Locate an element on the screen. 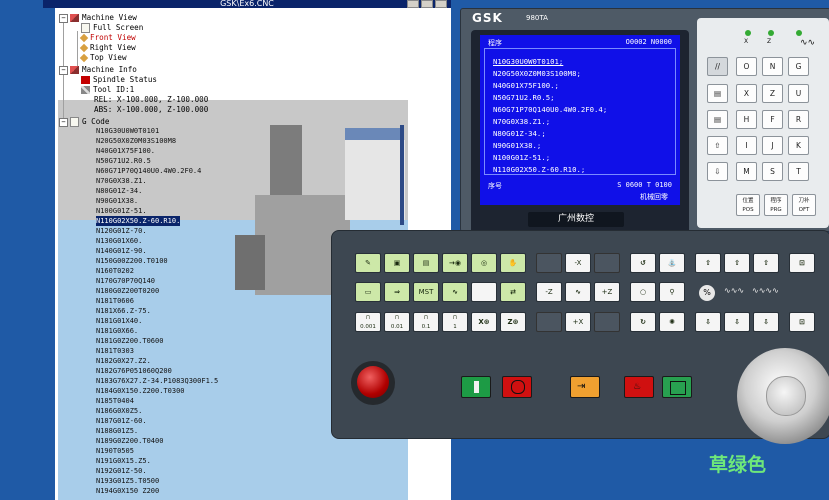 The height and width of the screenshot is (500, 829). close-button is located at coordinates (441, 4).